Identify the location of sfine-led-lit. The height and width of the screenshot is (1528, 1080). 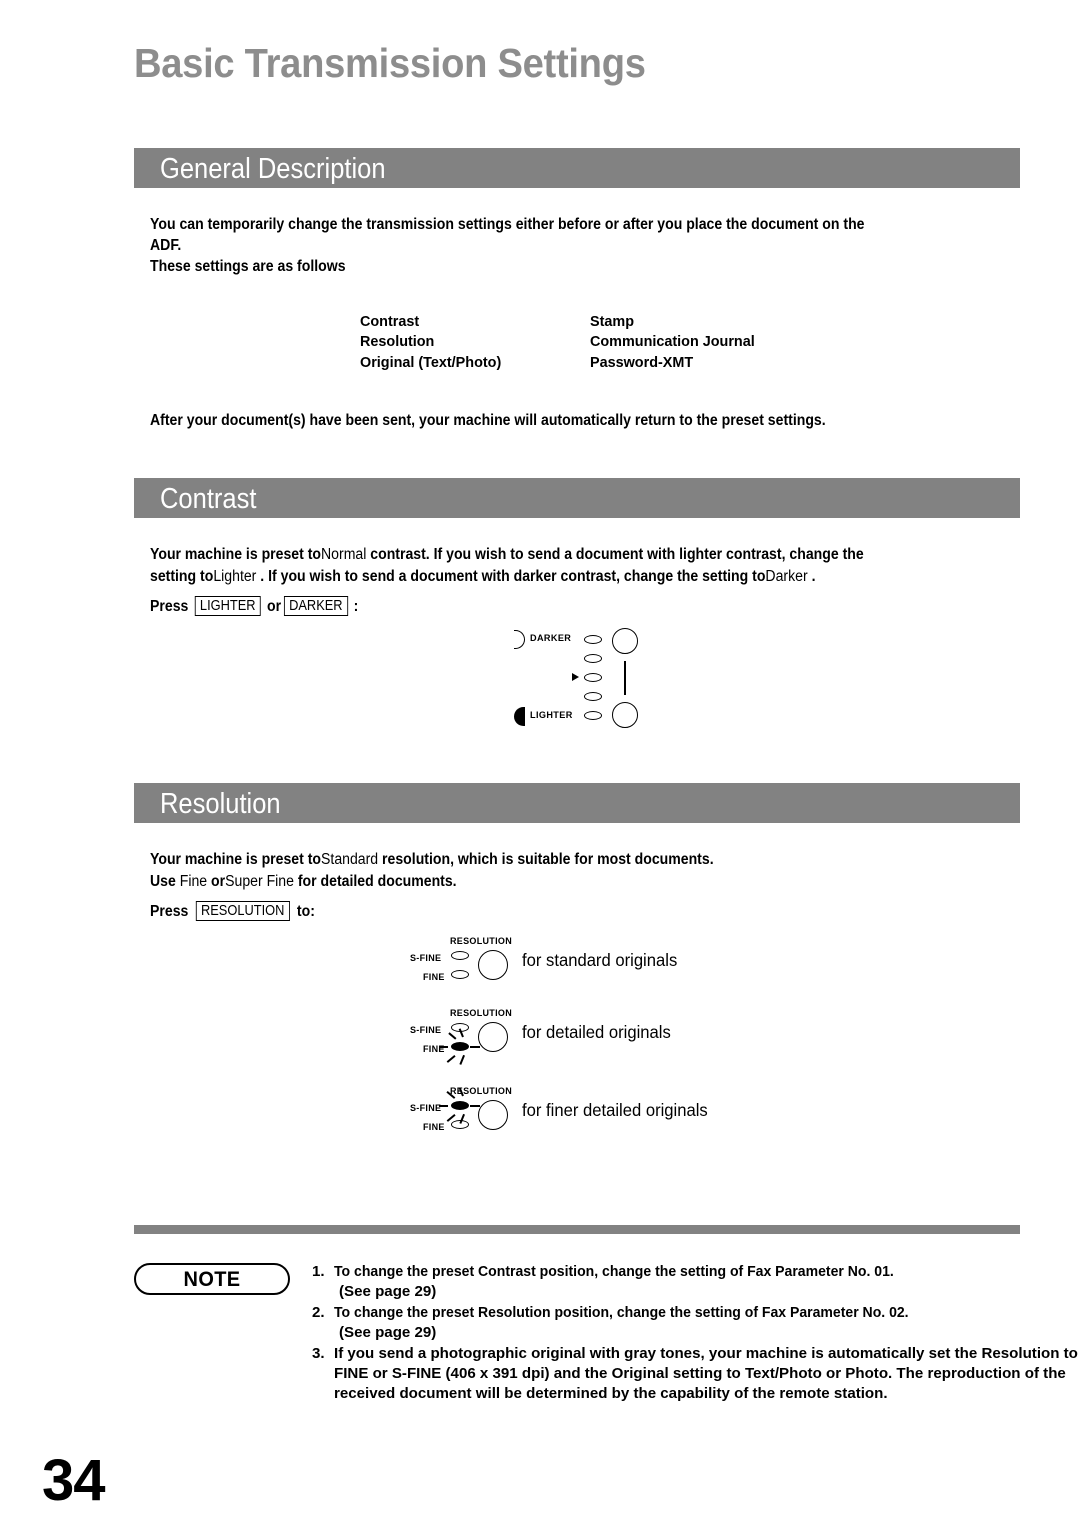
(460, 1105).